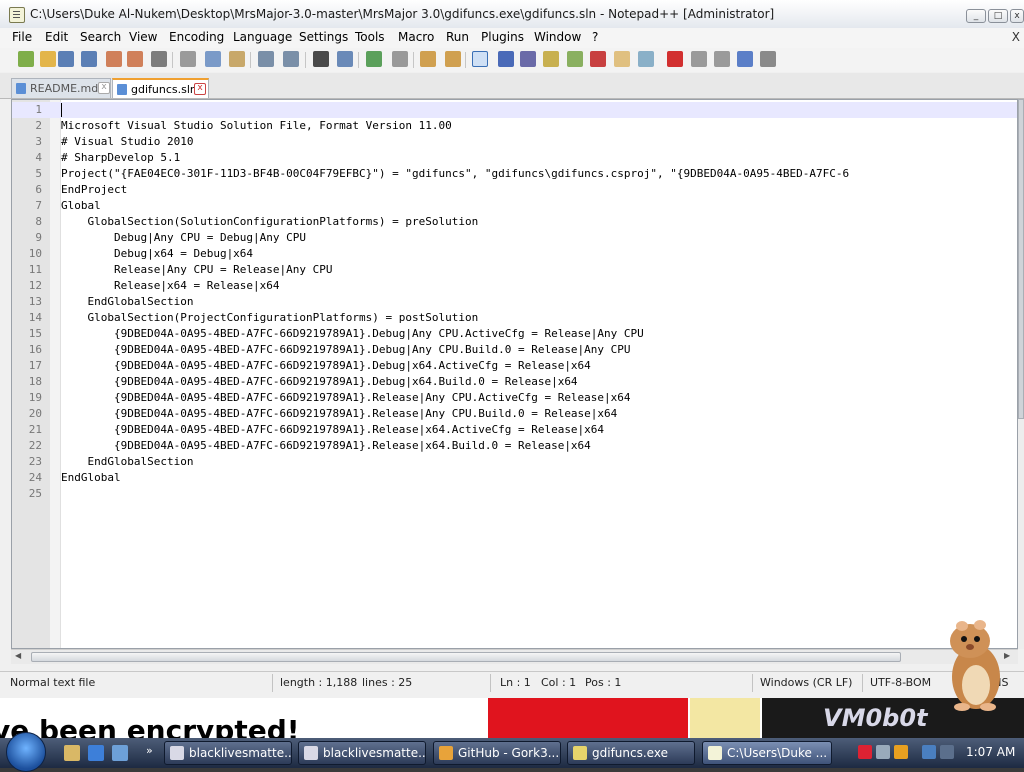  I want to click on redo-icon, so click(291, 59).